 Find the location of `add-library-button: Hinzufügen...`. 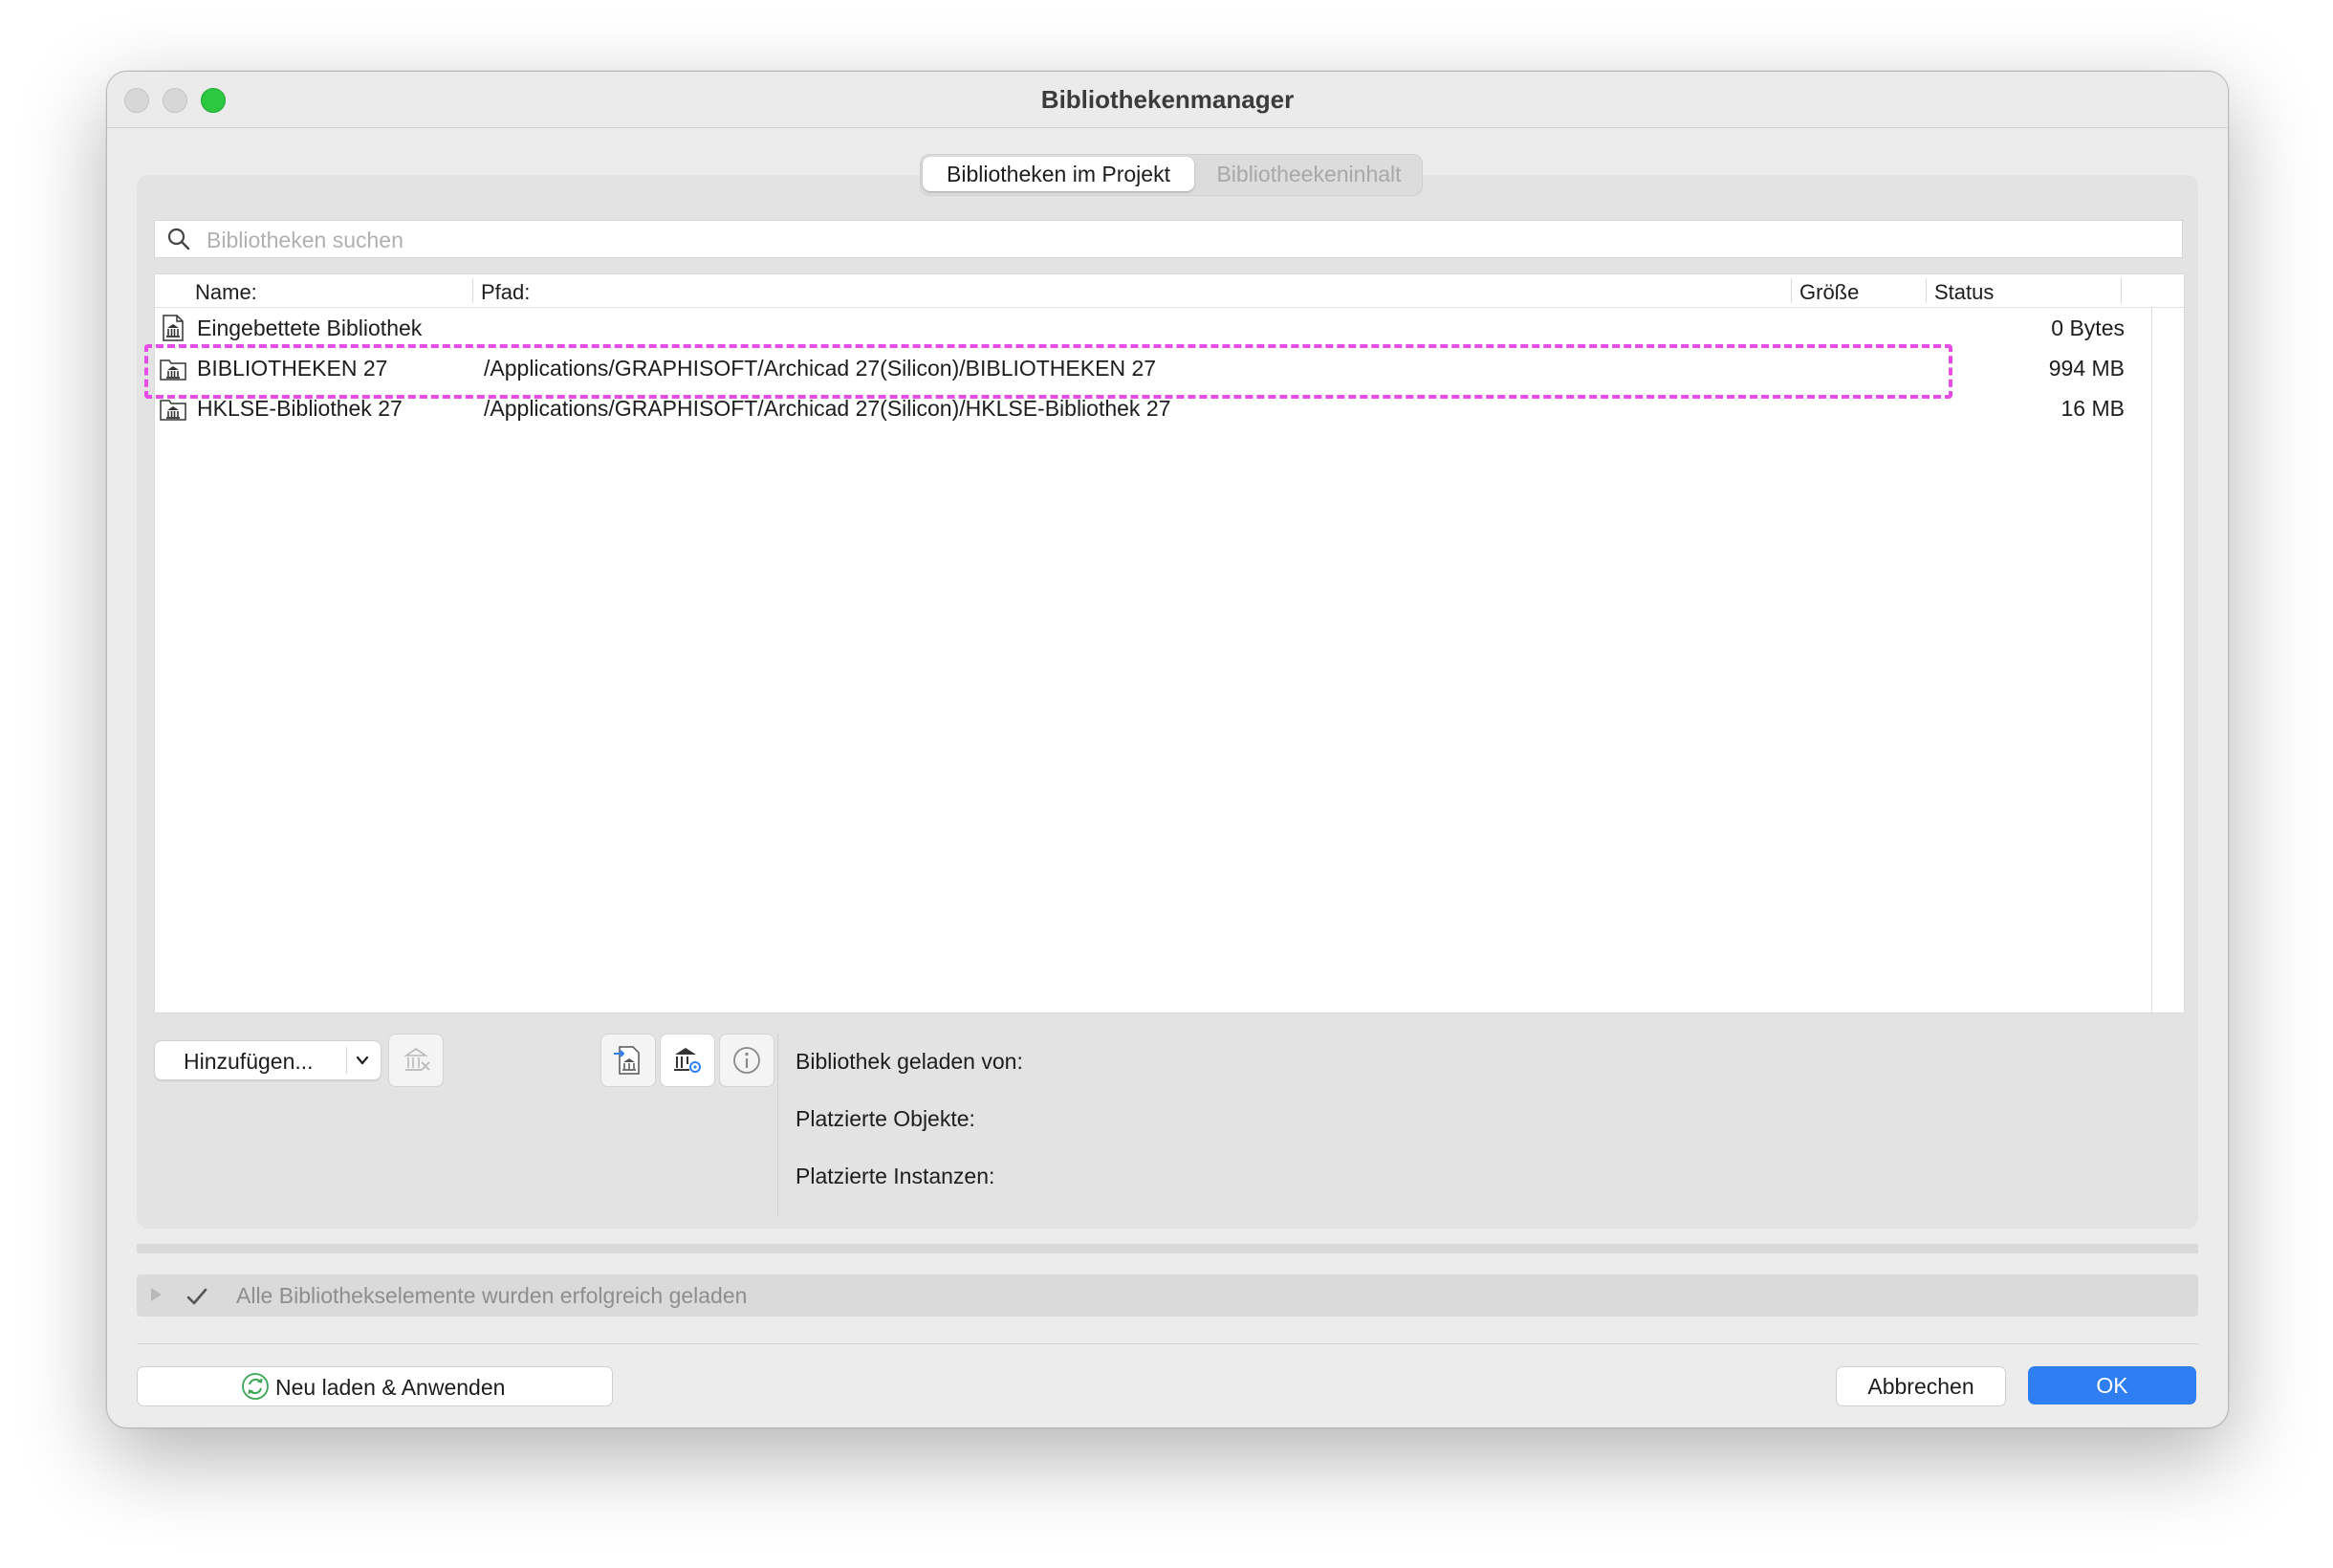

add-library-button: Hinzufügen... is located at coordinates (268, 1060).